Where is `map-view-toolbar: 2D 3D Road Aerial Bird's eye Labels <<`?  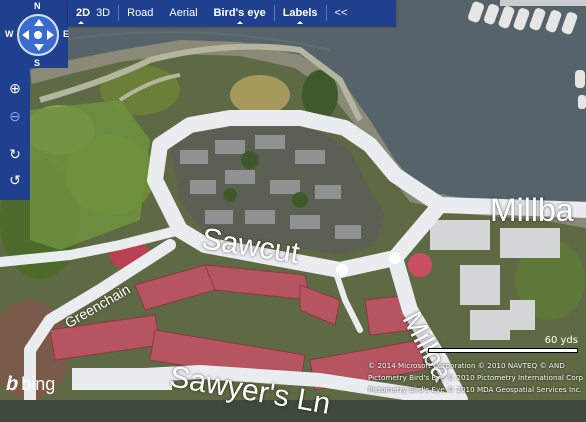
map-view-toolbar: 2D 3D Road Aerial Bird's eye Labels << is located at coordinates (232, 13).